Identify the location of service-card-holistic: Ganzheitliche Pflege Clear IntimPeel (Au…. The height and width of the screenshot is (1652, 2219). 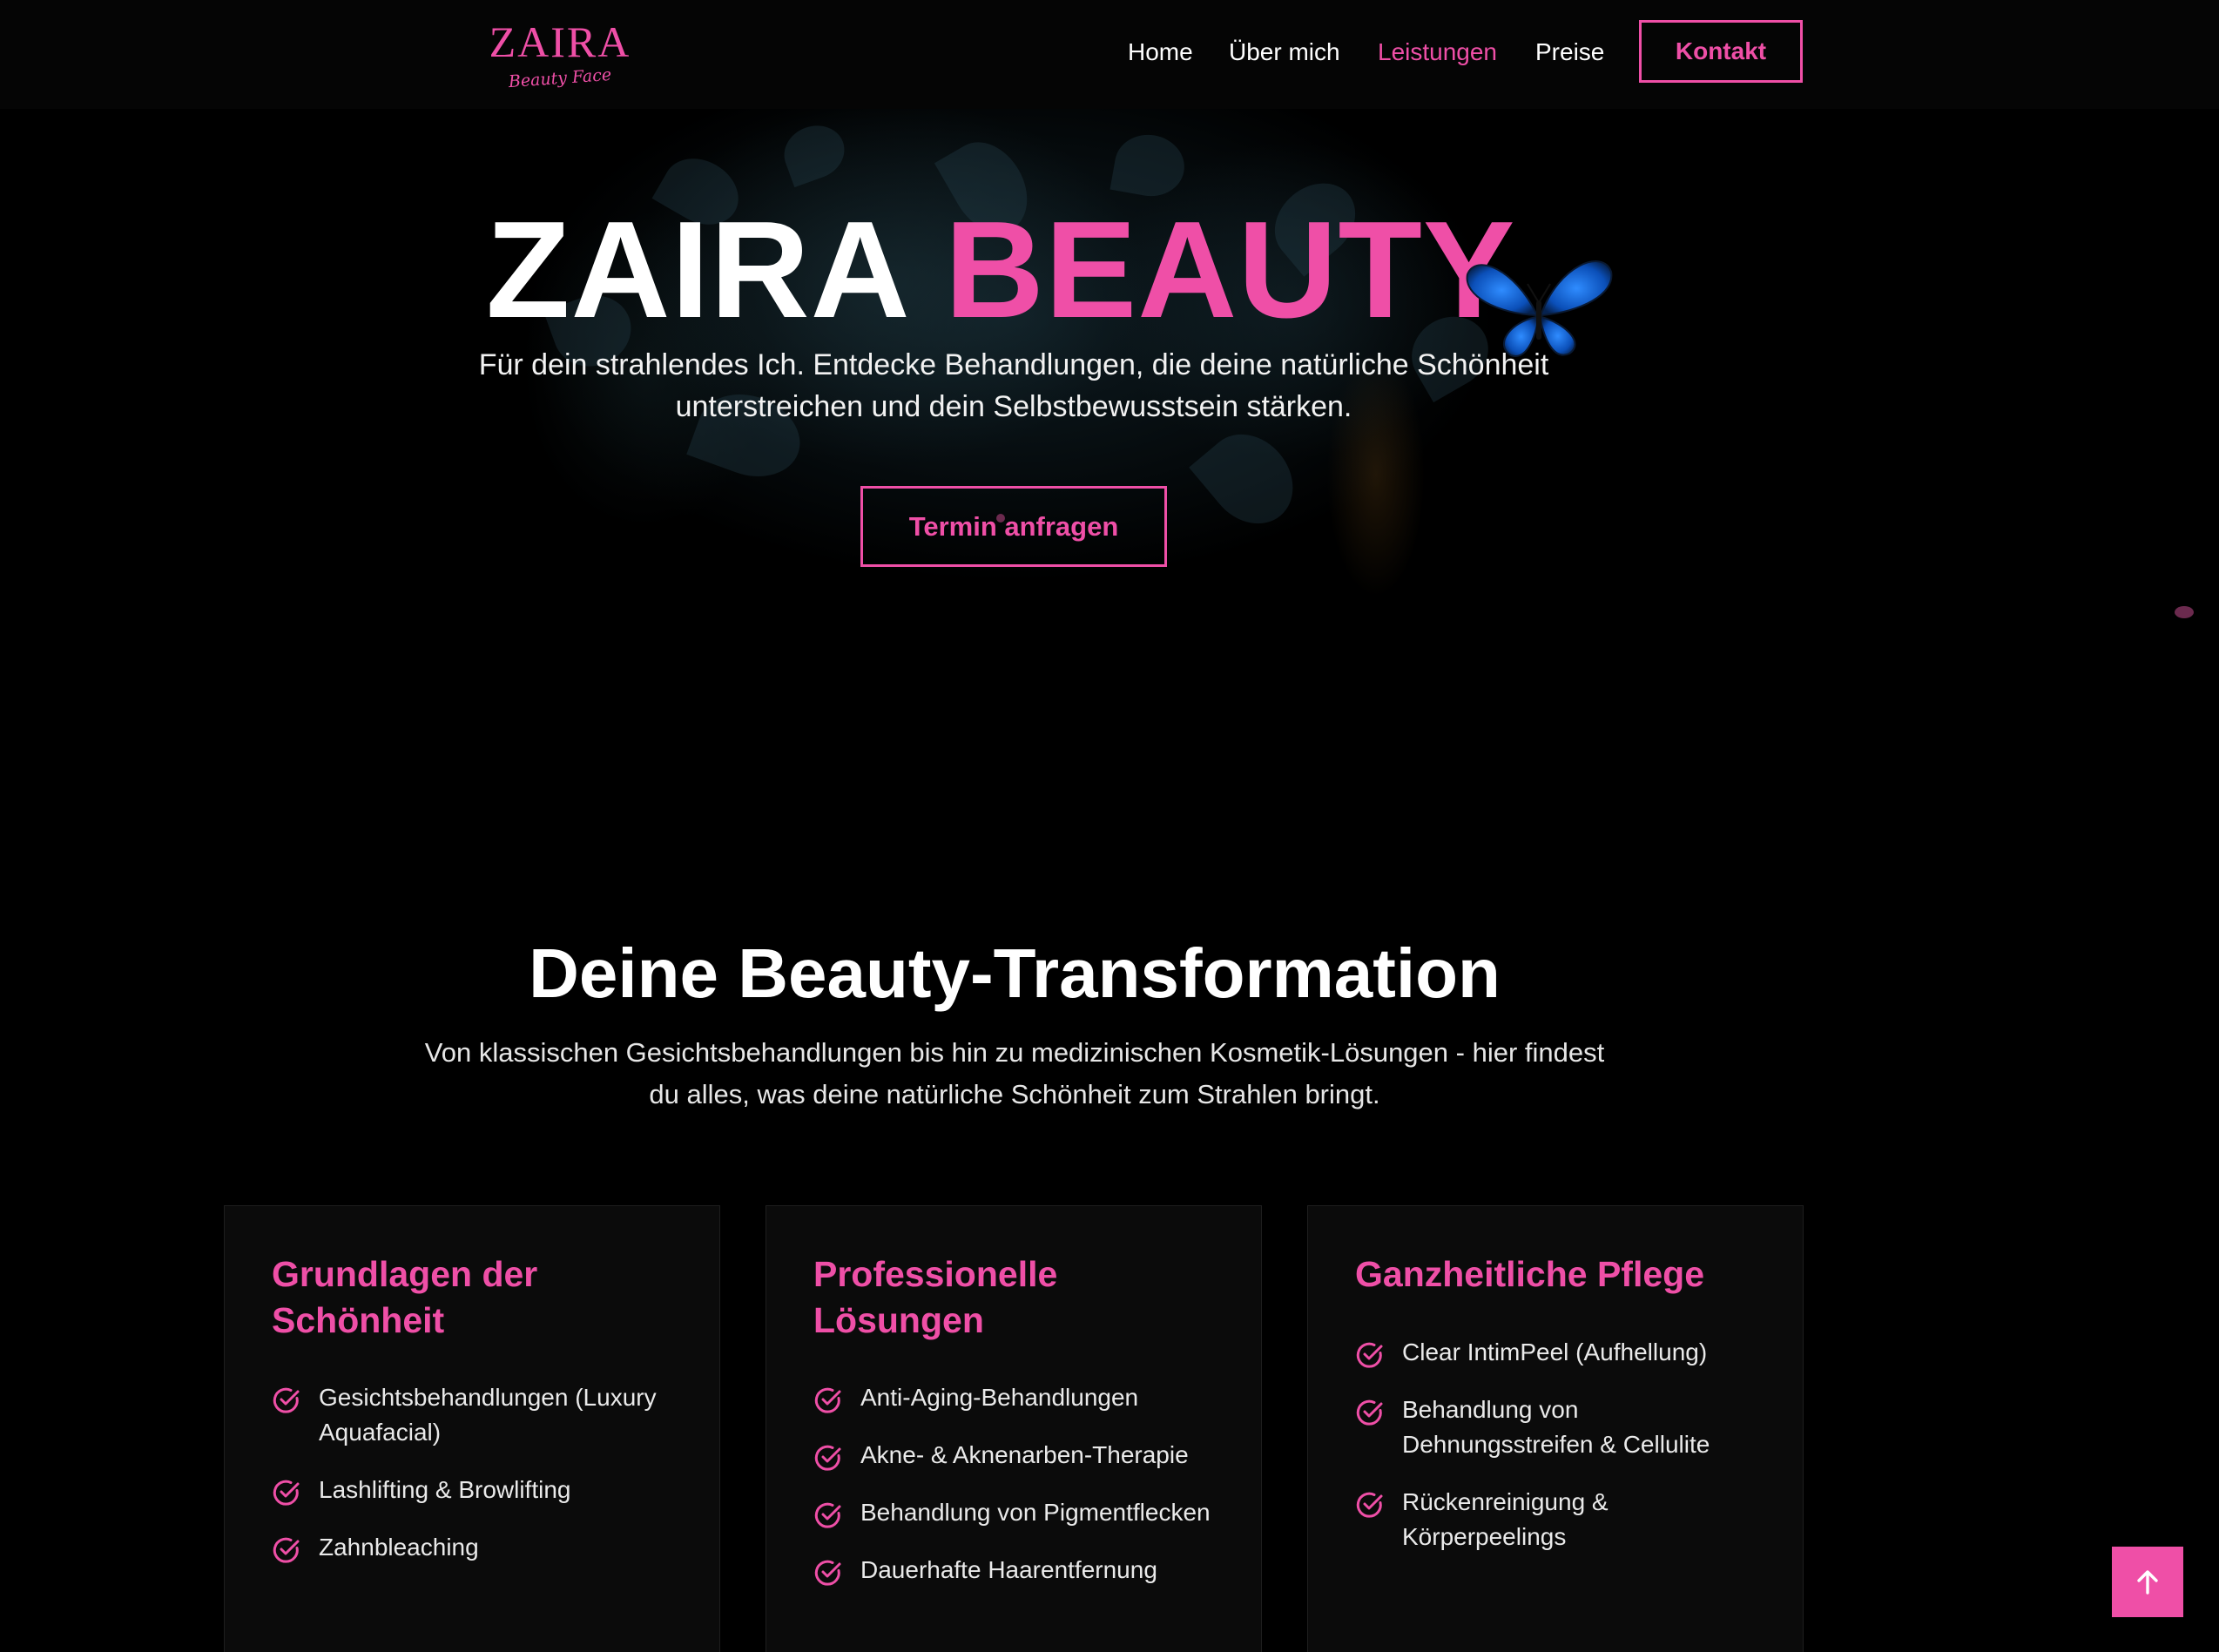
(1555, 1428).